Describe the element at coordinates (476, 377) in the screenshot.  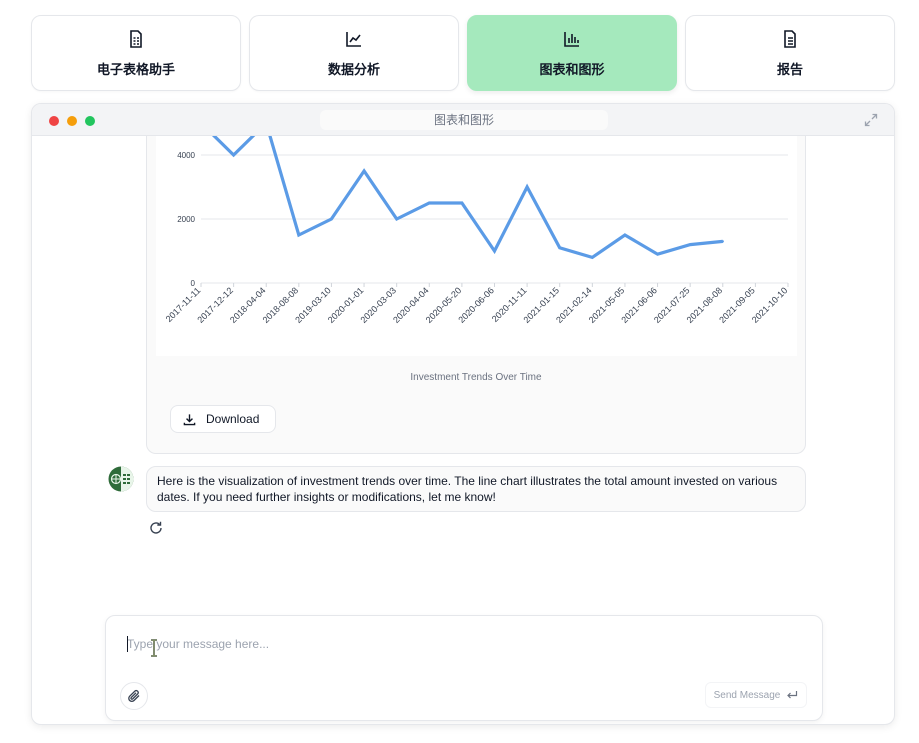
I see `chart-caption: Investment Trends Over Time` at that location.